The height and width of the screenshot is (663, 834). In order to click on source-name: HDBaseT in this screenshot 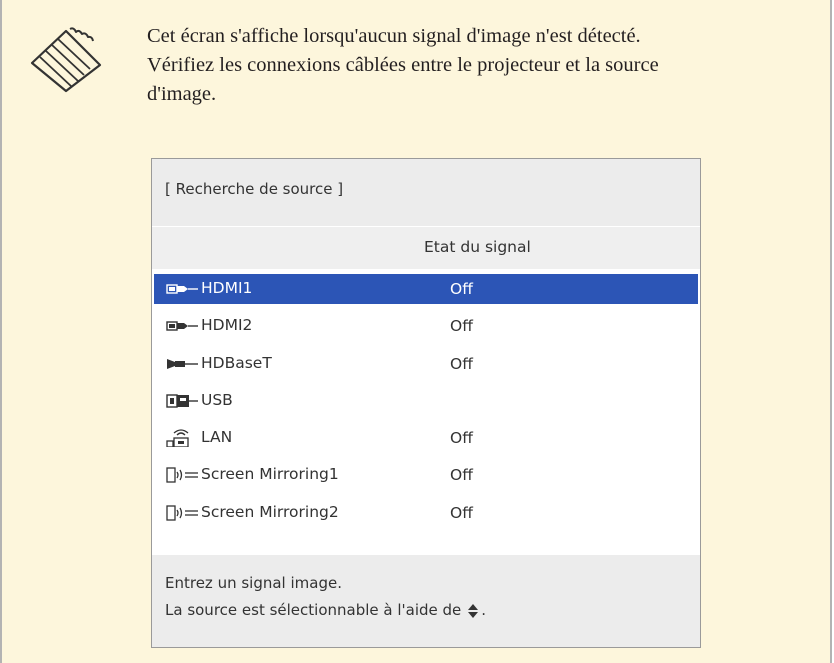, I will do `click(236, 363)`.